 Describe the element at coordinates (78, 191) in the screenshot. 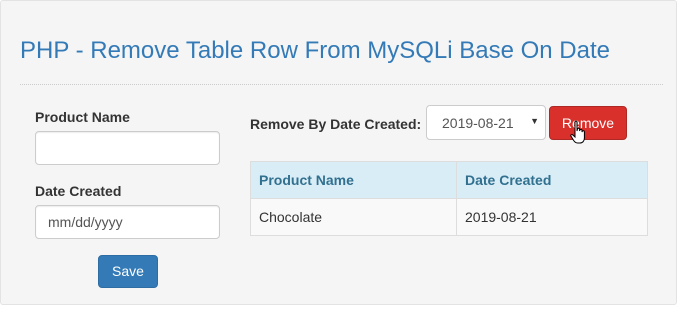

I see `date-created-label: Date Created` at that location.